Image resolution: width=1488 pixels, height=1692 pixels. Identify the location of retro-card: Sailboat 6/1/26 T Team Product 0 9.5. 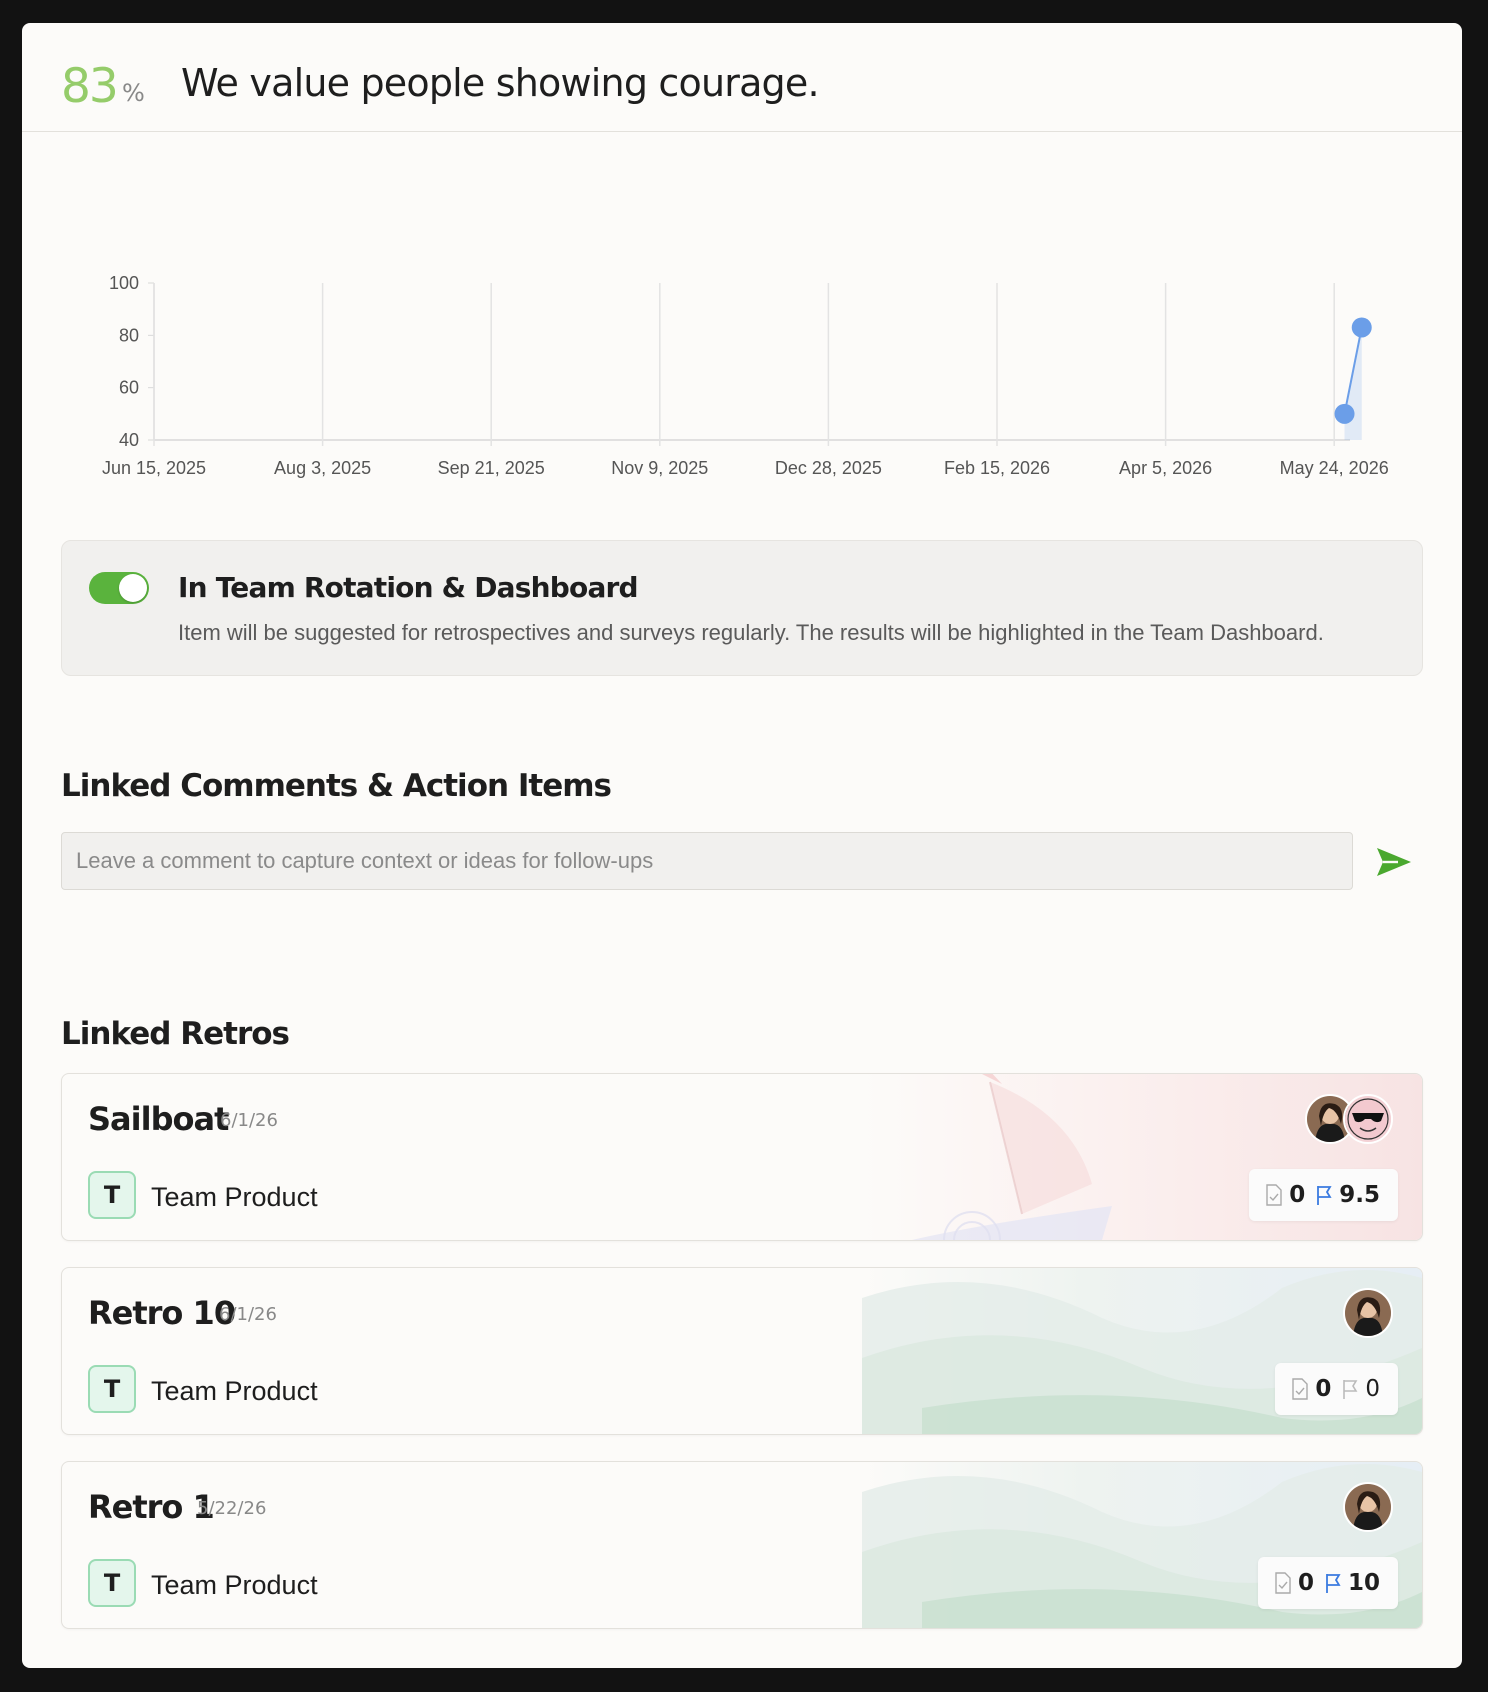
(742, 1157).